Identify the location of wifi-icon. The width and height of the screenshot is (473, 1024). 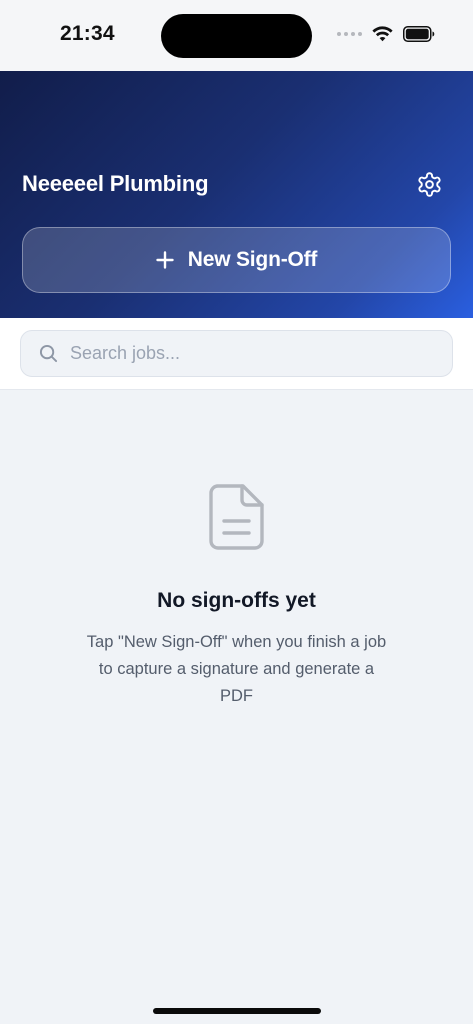
(382, 34).